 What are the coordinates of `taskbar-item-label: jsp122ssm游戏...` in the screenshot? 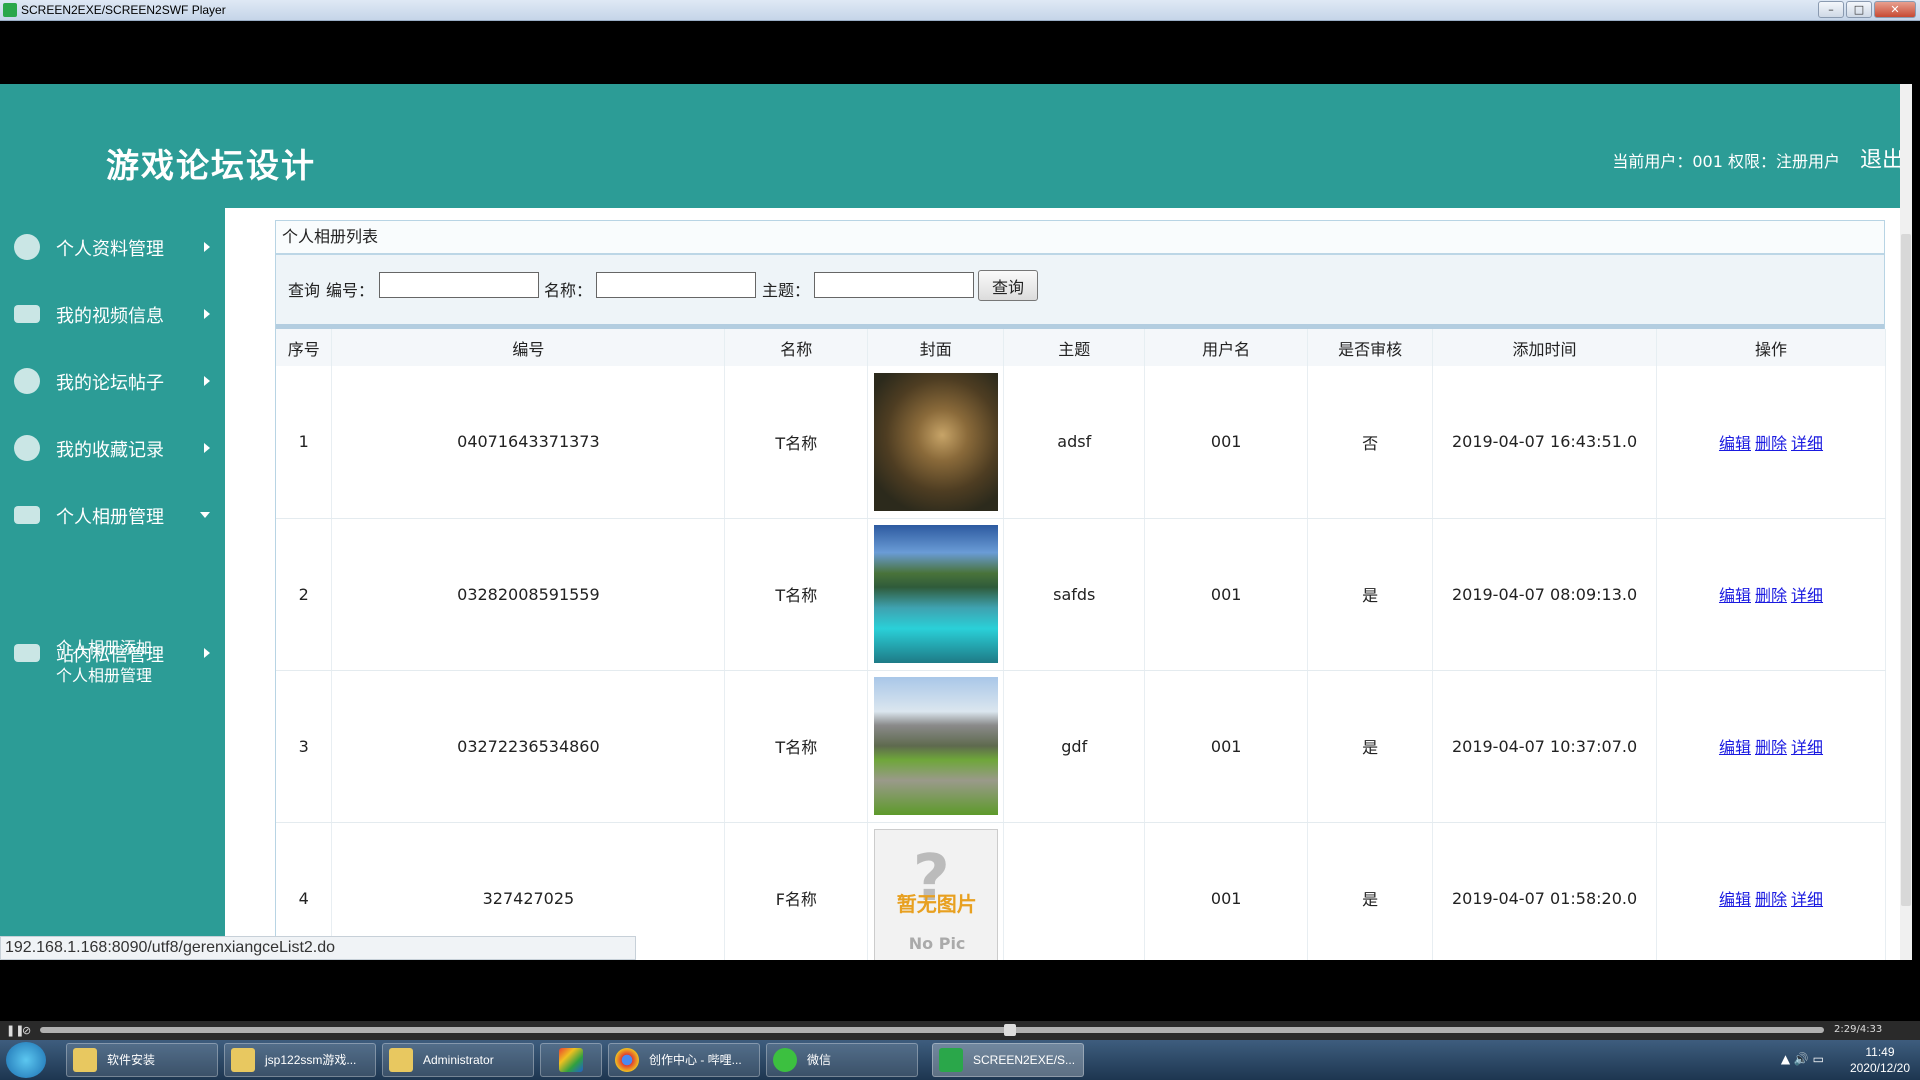 It's located at (311, 1060).